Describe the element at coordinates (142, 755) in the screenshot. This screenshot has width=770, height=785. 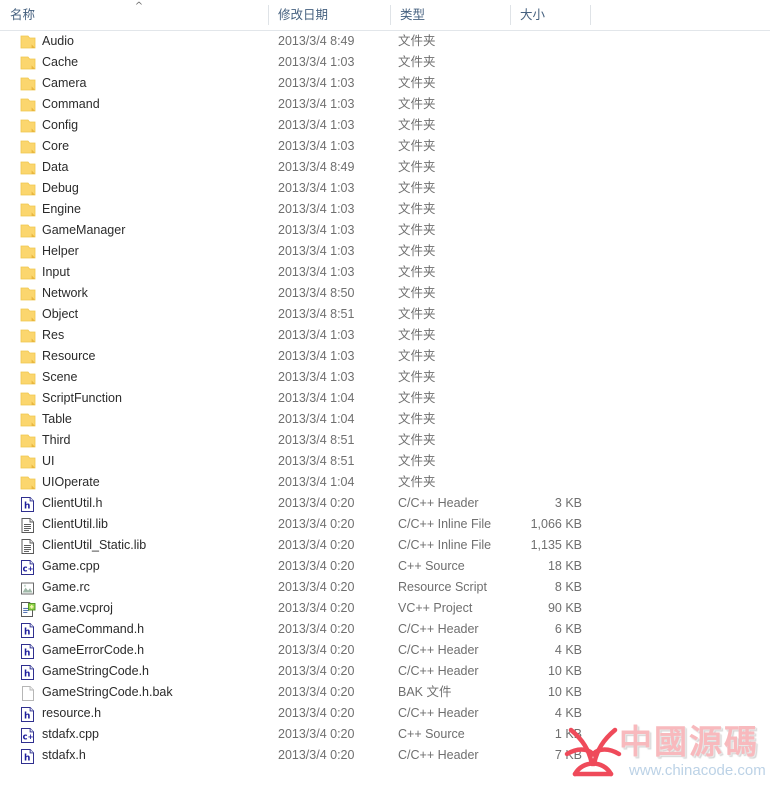
I see `file-name-cell: h stdafx.h` at that location.